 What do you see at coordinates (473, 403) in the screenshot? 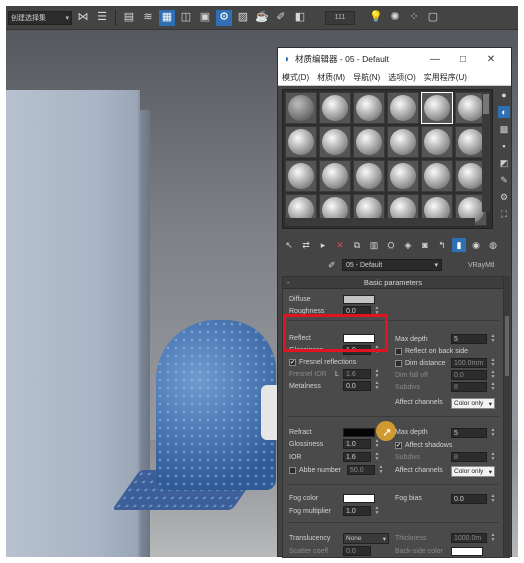
I see `affect-channels-dropdown: Color only ▾` at bounding box center [473, 403].